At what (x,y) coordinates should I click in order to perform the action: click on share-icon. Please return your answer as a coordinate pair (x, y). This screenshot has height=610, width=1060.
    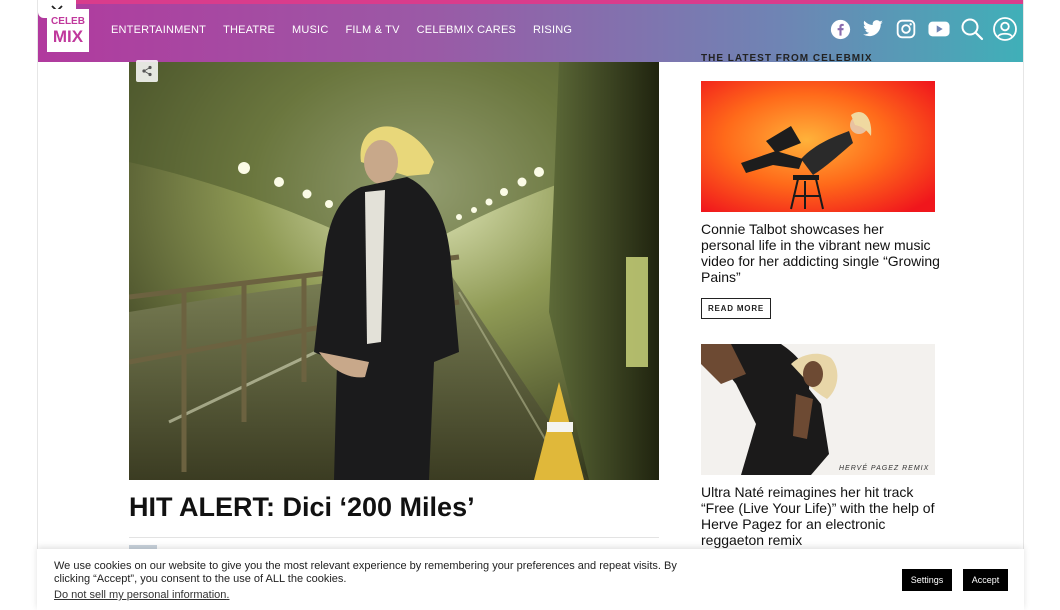
    Looking at the image, I should click on (147, 71).